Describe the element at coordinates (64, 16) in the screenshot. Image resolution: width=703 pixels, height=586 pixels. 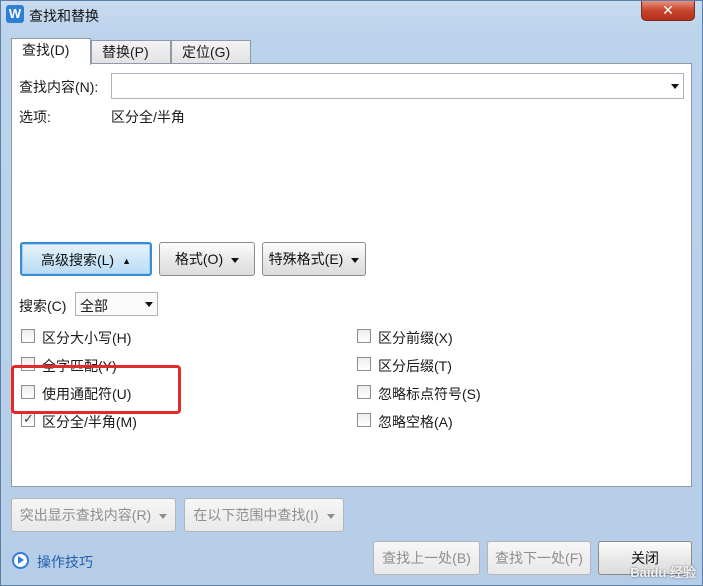
I see `window-title: 查找和替换` at that location.